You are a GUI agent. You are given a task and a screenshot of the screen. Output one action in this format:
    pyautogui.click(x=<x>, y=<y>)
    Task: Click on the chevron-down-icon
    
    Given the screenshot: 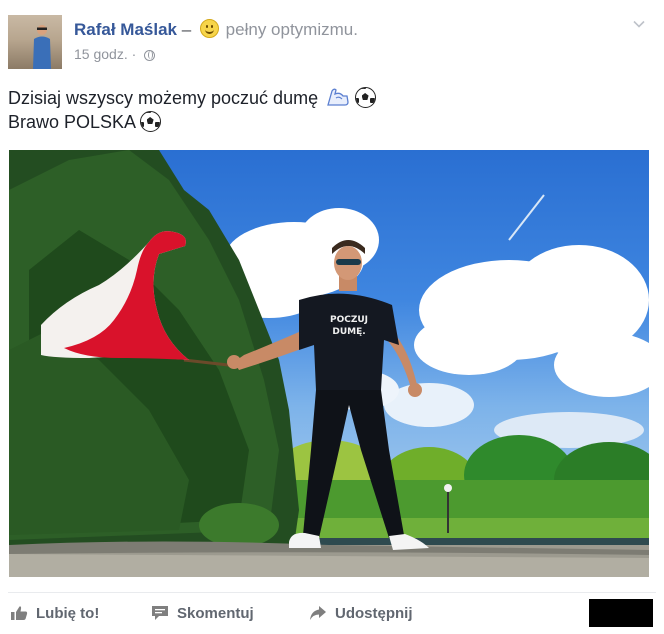 What is the action you would take?
    pyautogui.click(x=639, y=24)
    